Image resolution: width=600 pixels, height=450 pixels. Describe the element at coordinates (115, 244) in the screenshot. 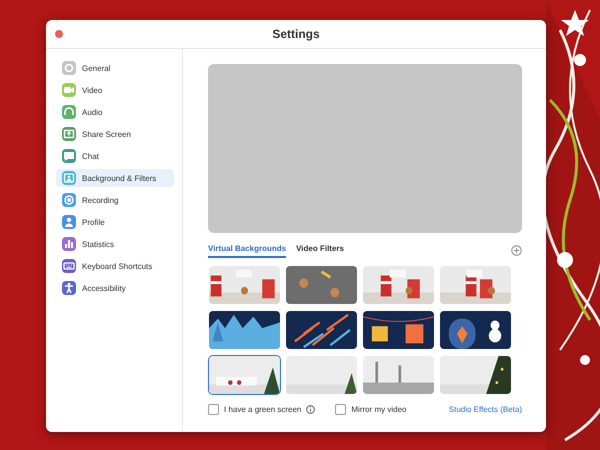

I see `sidebar-item: Statistics` at that location.